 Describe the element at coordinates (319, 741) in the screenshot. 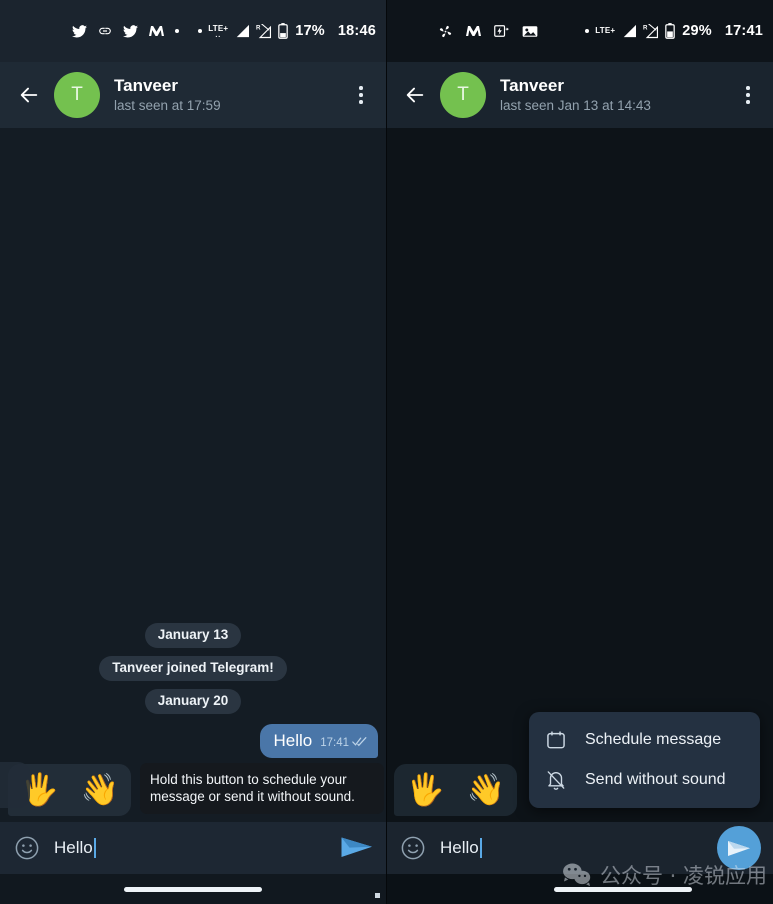

I see `message-bubble: Hello 17:41` at that location.